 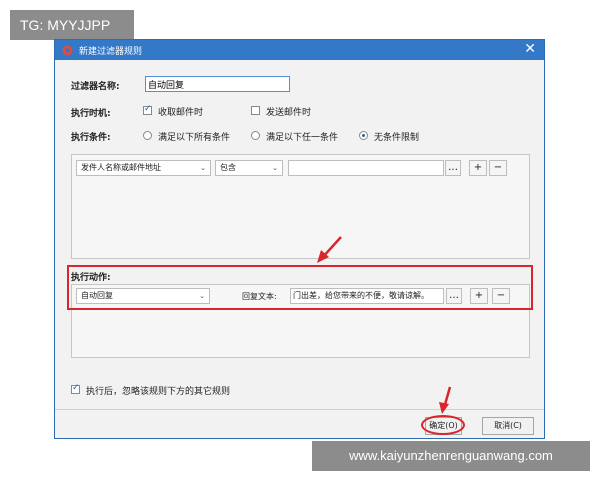 What do you see at coordinates (451, 456) in the screenshot?
I see `watermark-bottom-right: www.kaiyunzhenrenguanwang.com` at bounding box center [451, 456].